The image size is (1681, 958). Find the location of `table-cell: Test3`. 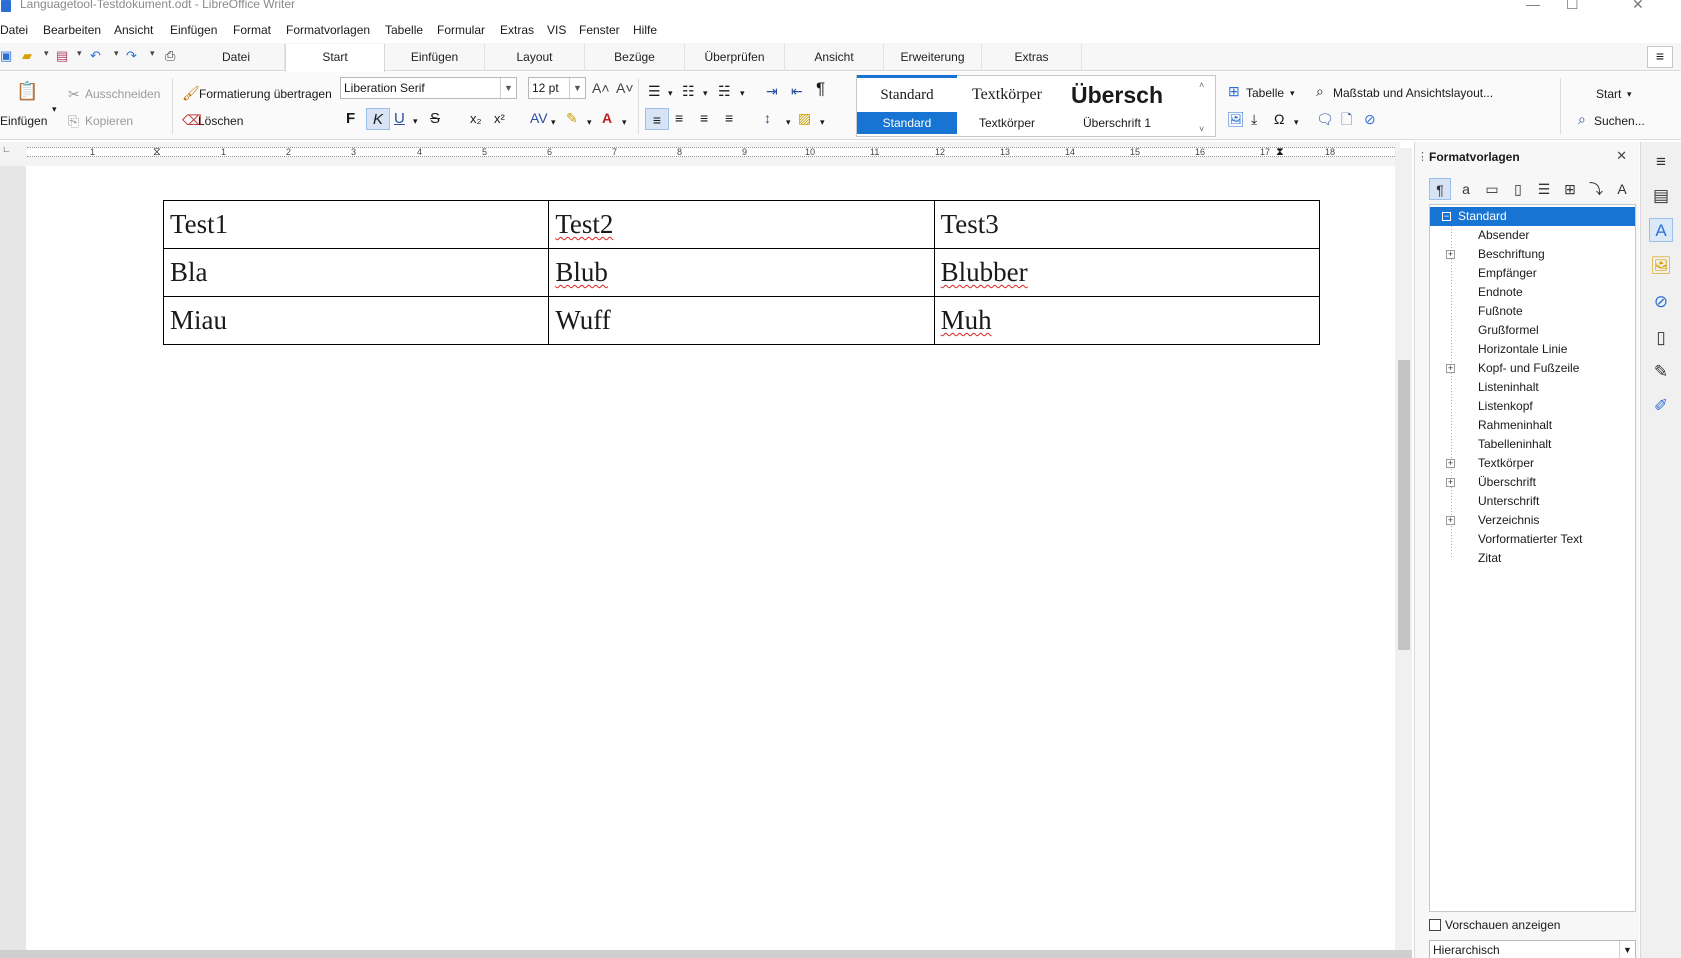

table-cell: Test3 is located at coordinates (1127, 224).